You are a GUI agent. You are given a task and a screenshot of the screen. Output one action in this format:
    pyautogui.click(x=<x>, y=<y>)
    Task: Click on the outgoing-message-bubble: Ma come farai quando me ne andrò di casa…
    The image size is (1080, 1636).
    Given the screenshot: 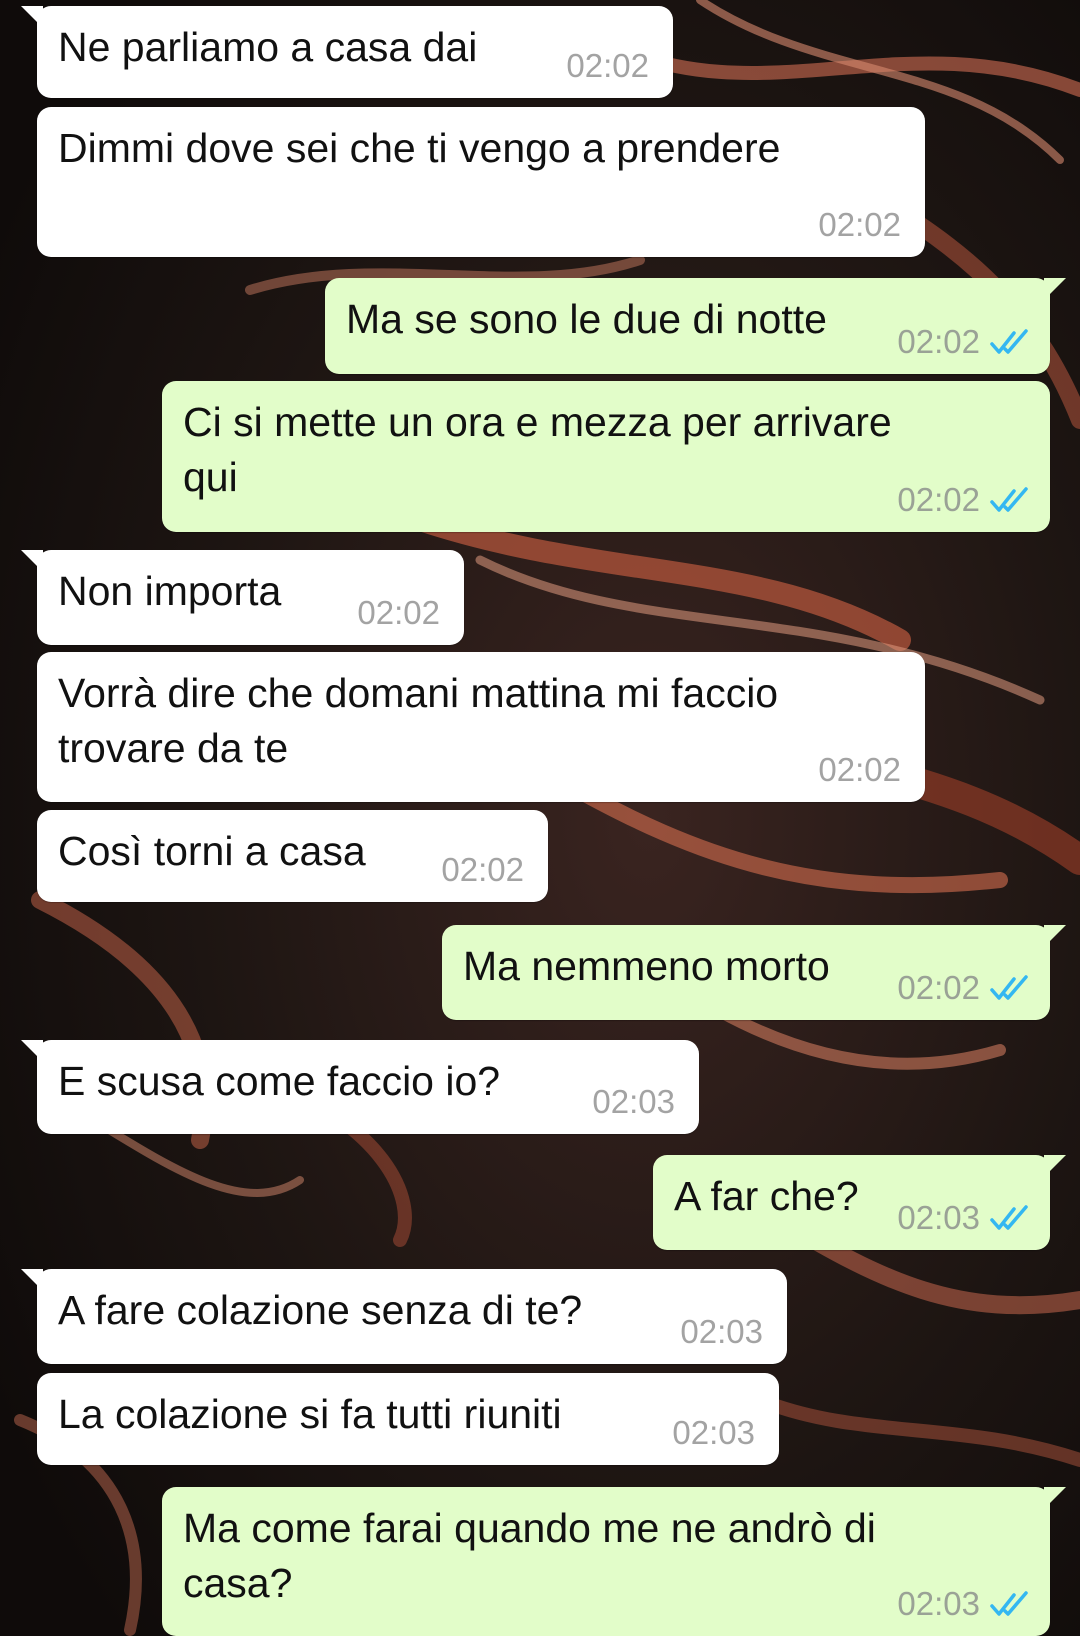 What is the action you would take?
    pyautogui.click(x=614, y=1561)
    